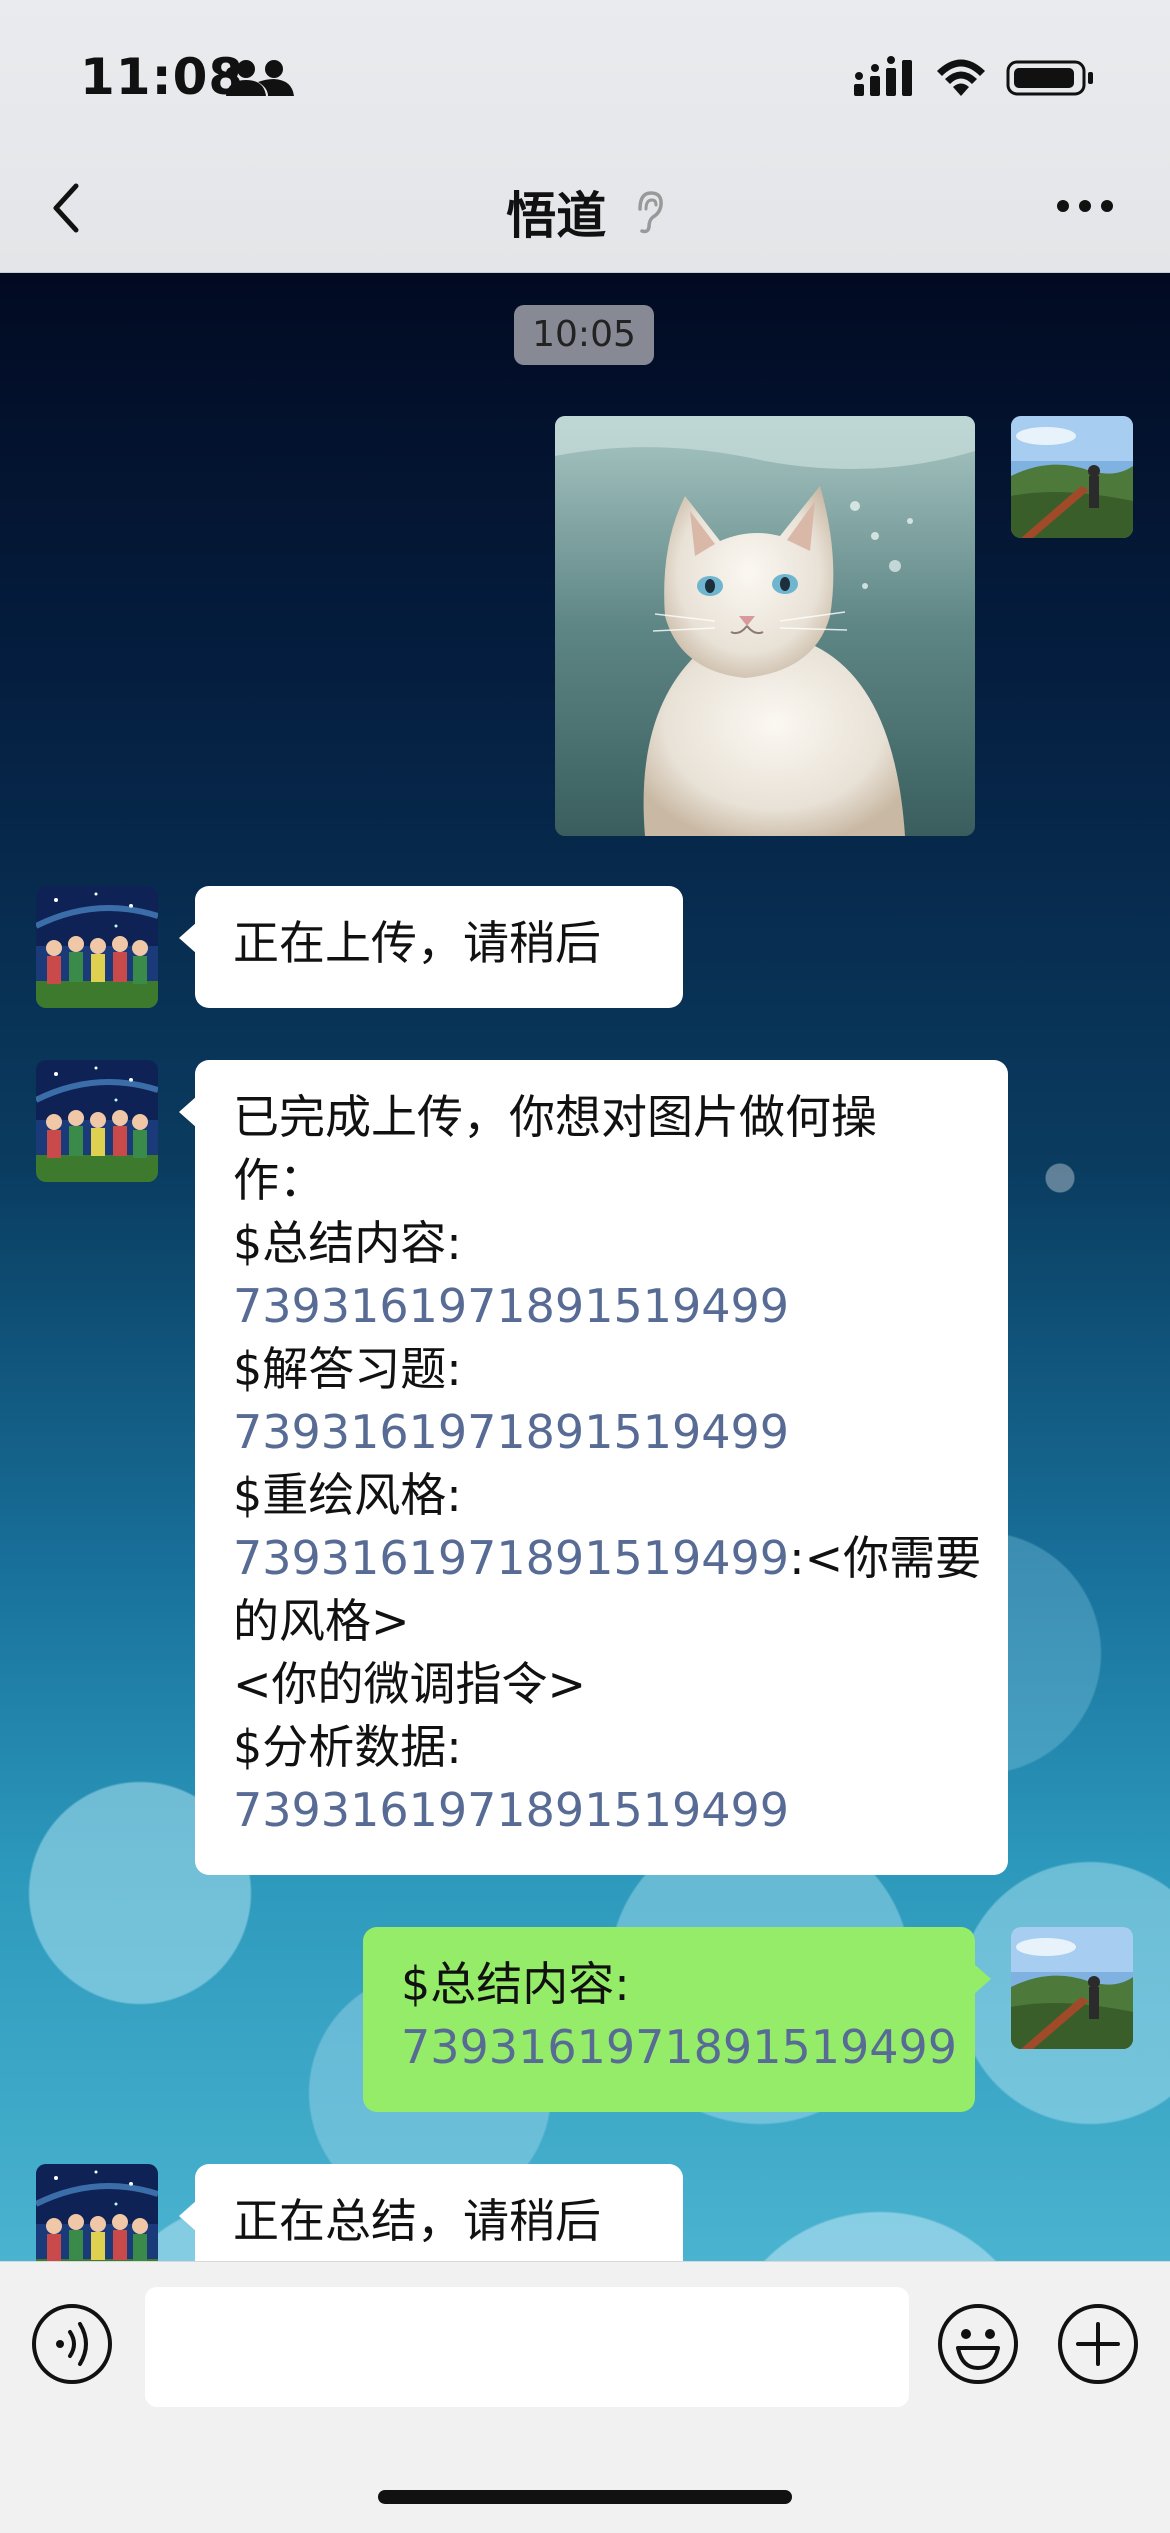 Image resolution: width=1170 pixels, height=2533 pixels. I want to click on command-analyze: $分析数据:, so click(347, 1747).